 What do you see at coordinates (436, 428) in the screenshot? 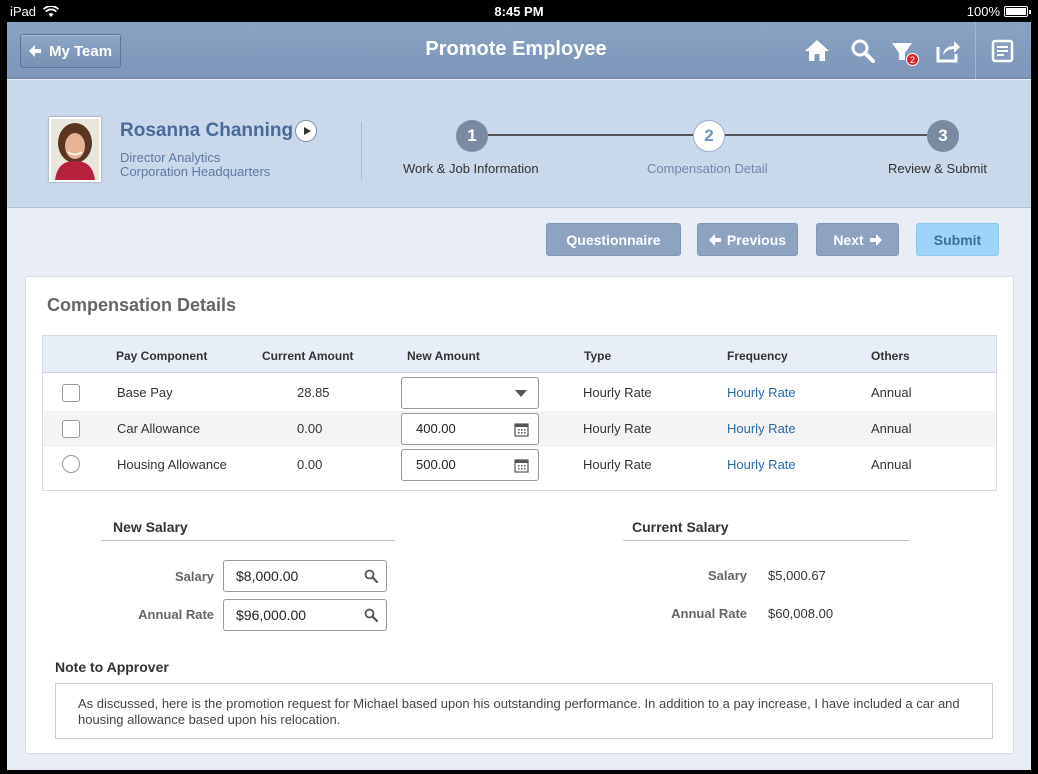
I see `new-amount-value: 400.00` at bounding box center [436, 428].